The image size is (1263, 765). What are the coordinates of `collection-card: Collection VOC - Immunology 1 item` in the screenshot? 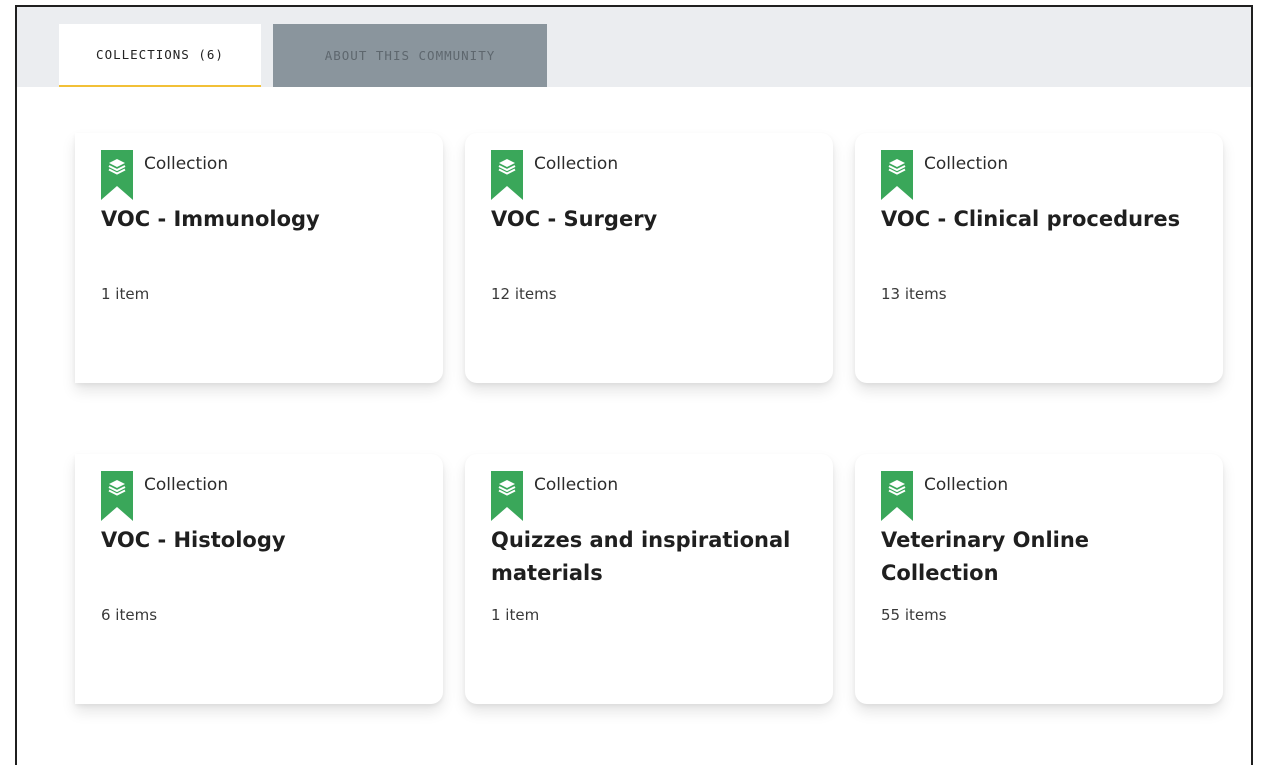 It's located at (259, 258).